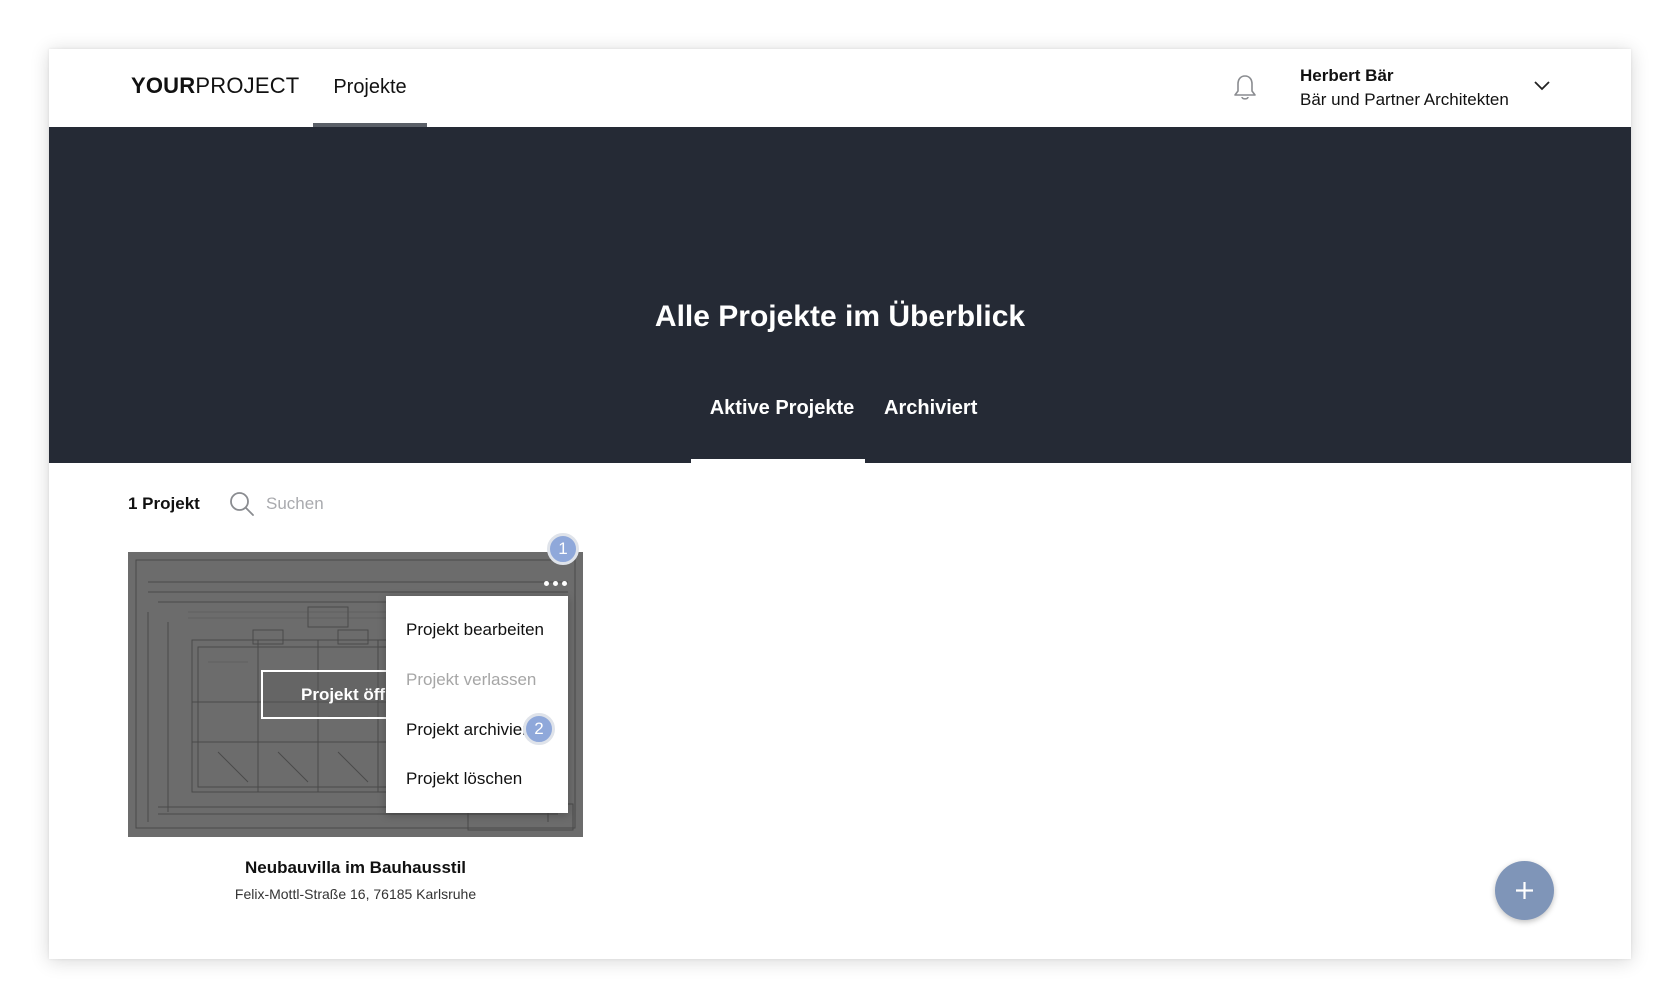  What do you see at coordinates (563, 549) in the screenshot?
I see `step-badge-1: 1` at bounding box center [563, 549].